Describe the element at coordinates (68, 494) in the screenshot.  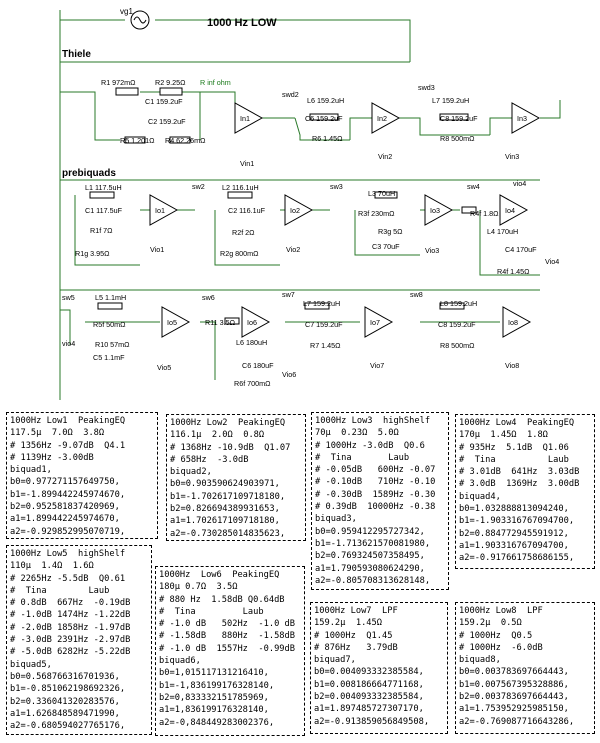
I see `box-line: b1=-1.899442245974670,` at that location.